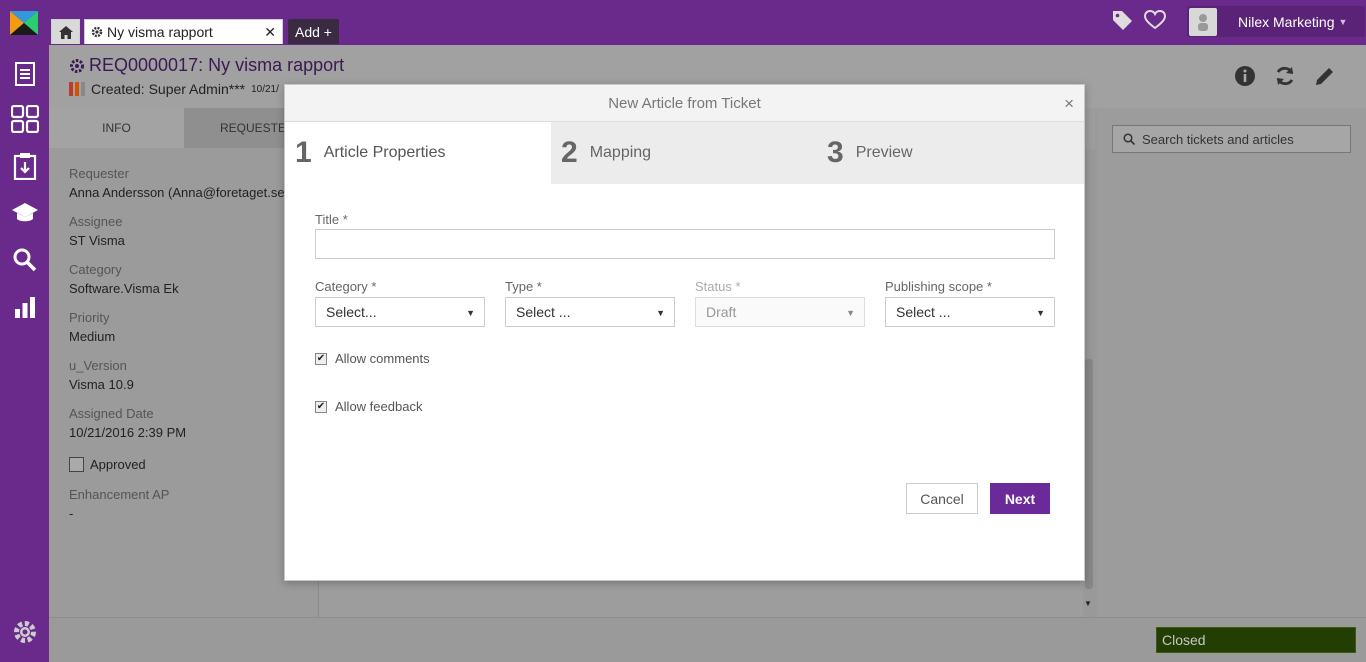 The image size is (1366, 662). I want to click on approved-checkbox, so click(76, 464).